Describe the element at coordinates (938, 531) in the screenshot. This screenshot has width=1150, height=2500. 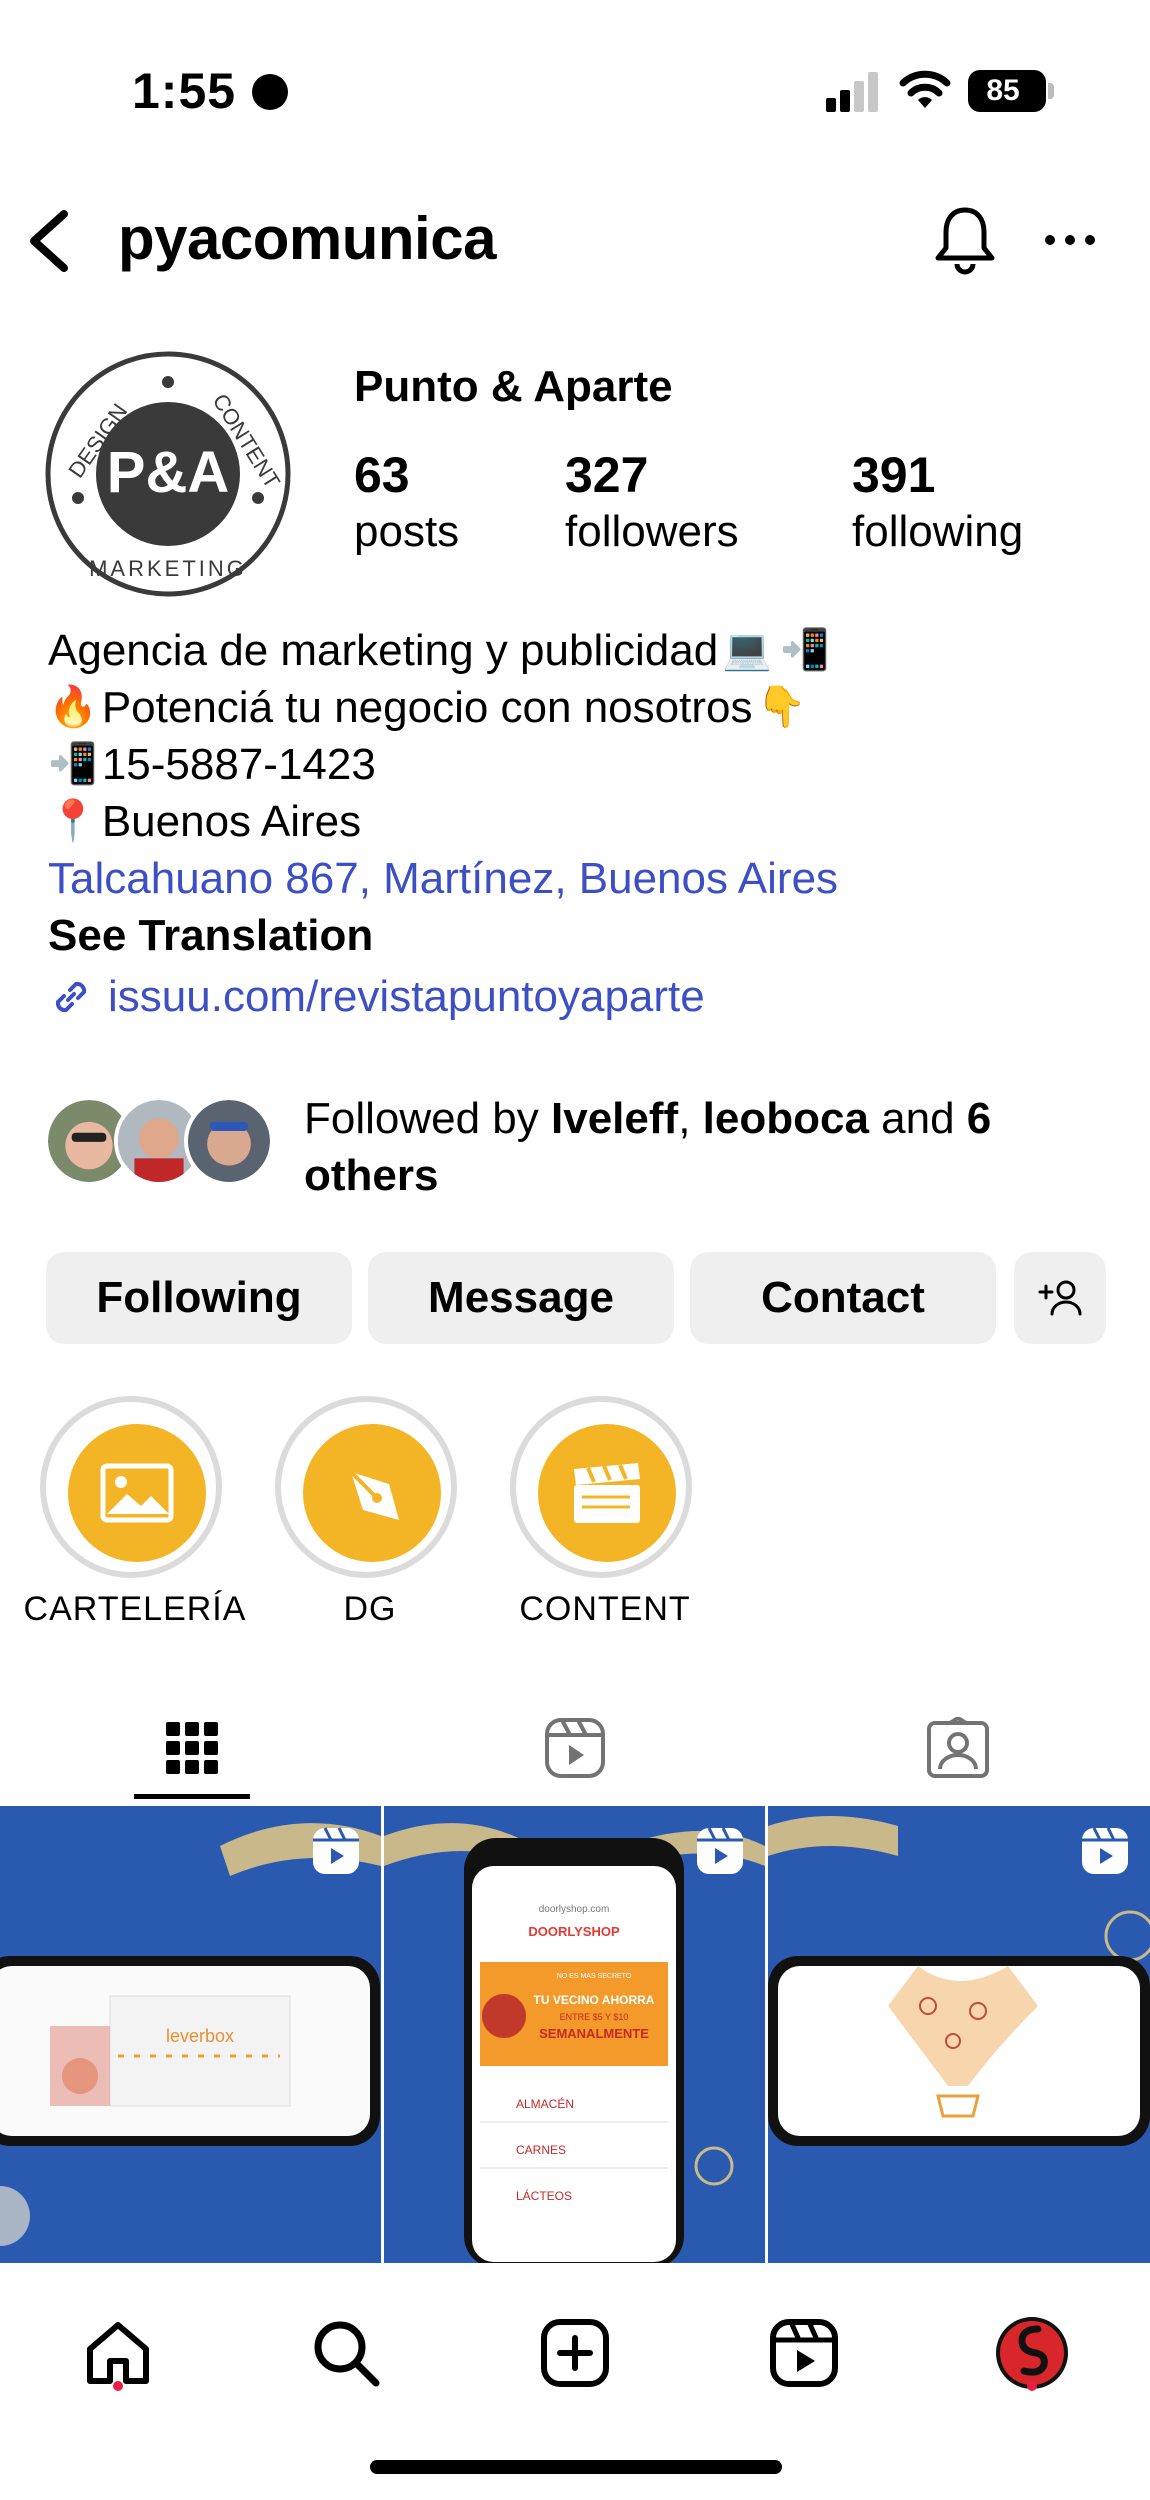
I see `stat-following-label: following` at that location.